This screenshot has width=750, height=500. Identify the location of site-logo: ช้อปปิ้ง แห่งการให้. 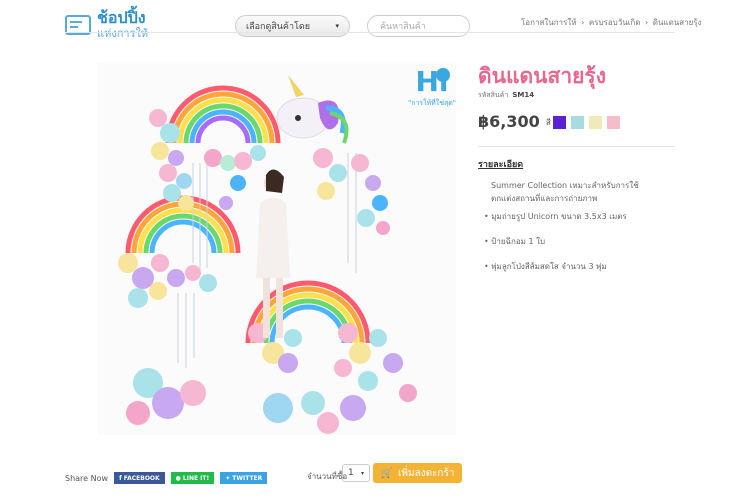
(106, 24).